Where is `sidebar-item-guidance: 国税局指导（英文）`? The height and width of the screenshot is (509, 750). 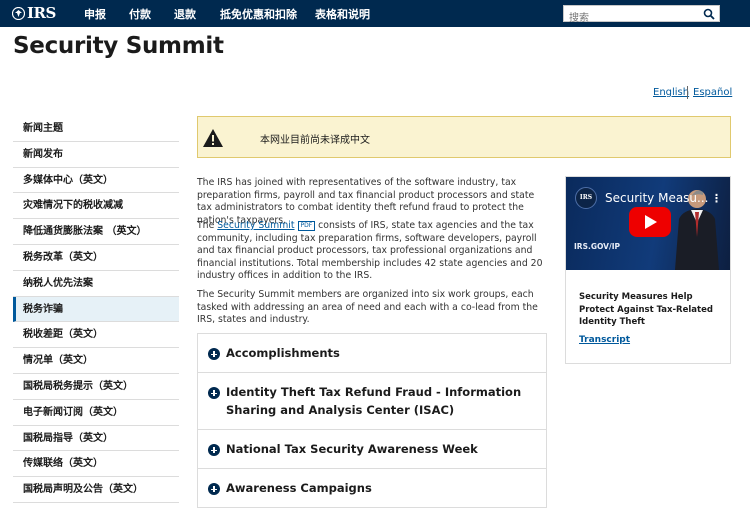
sidebar-item-guidance: 国税局指导（英文） is located at coordinates (96, 439).